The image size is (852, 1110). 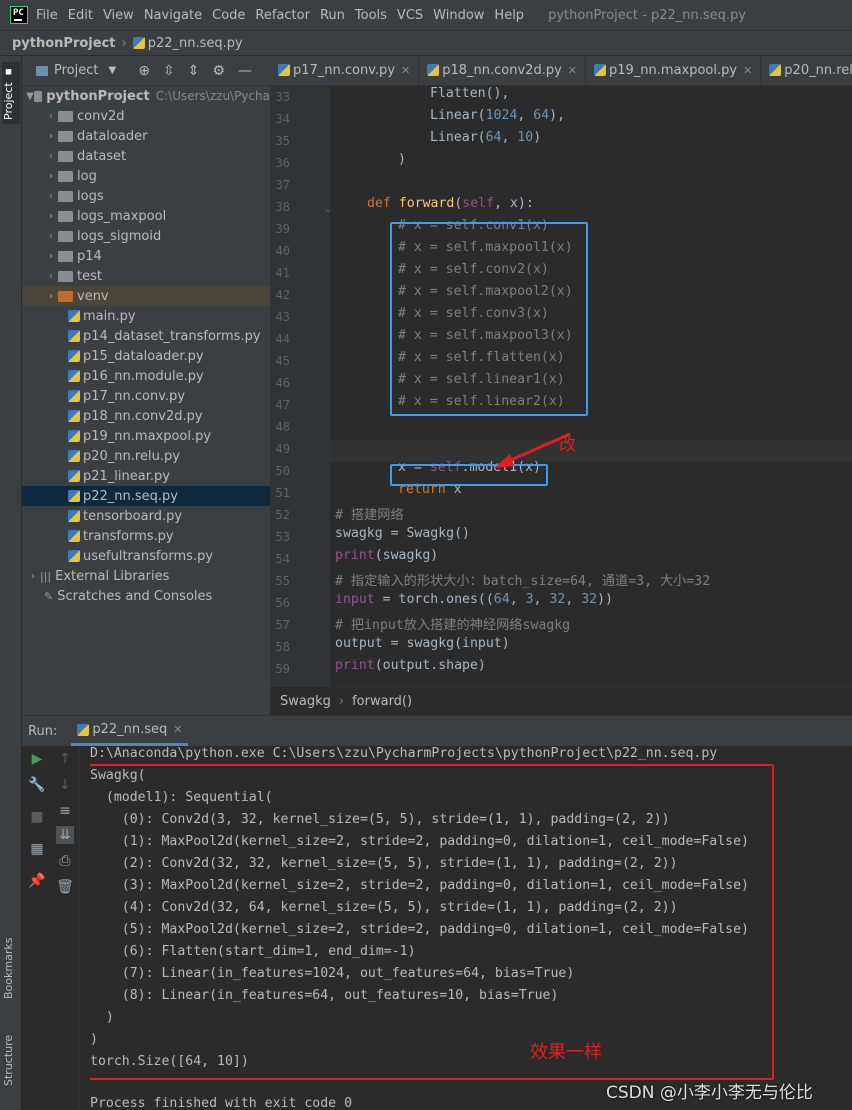 What do you see at coordinates (65, 759) in the screenshot?
I see `arrow-up-icon: ↑` at bounding box center [65, 759].